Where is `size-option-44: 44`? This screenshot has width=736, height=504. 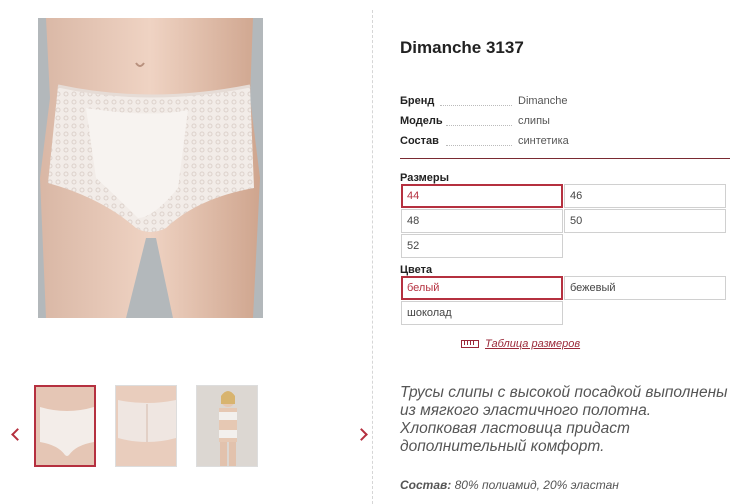
size-option-44: 44 is located at coordinates (482, 196).